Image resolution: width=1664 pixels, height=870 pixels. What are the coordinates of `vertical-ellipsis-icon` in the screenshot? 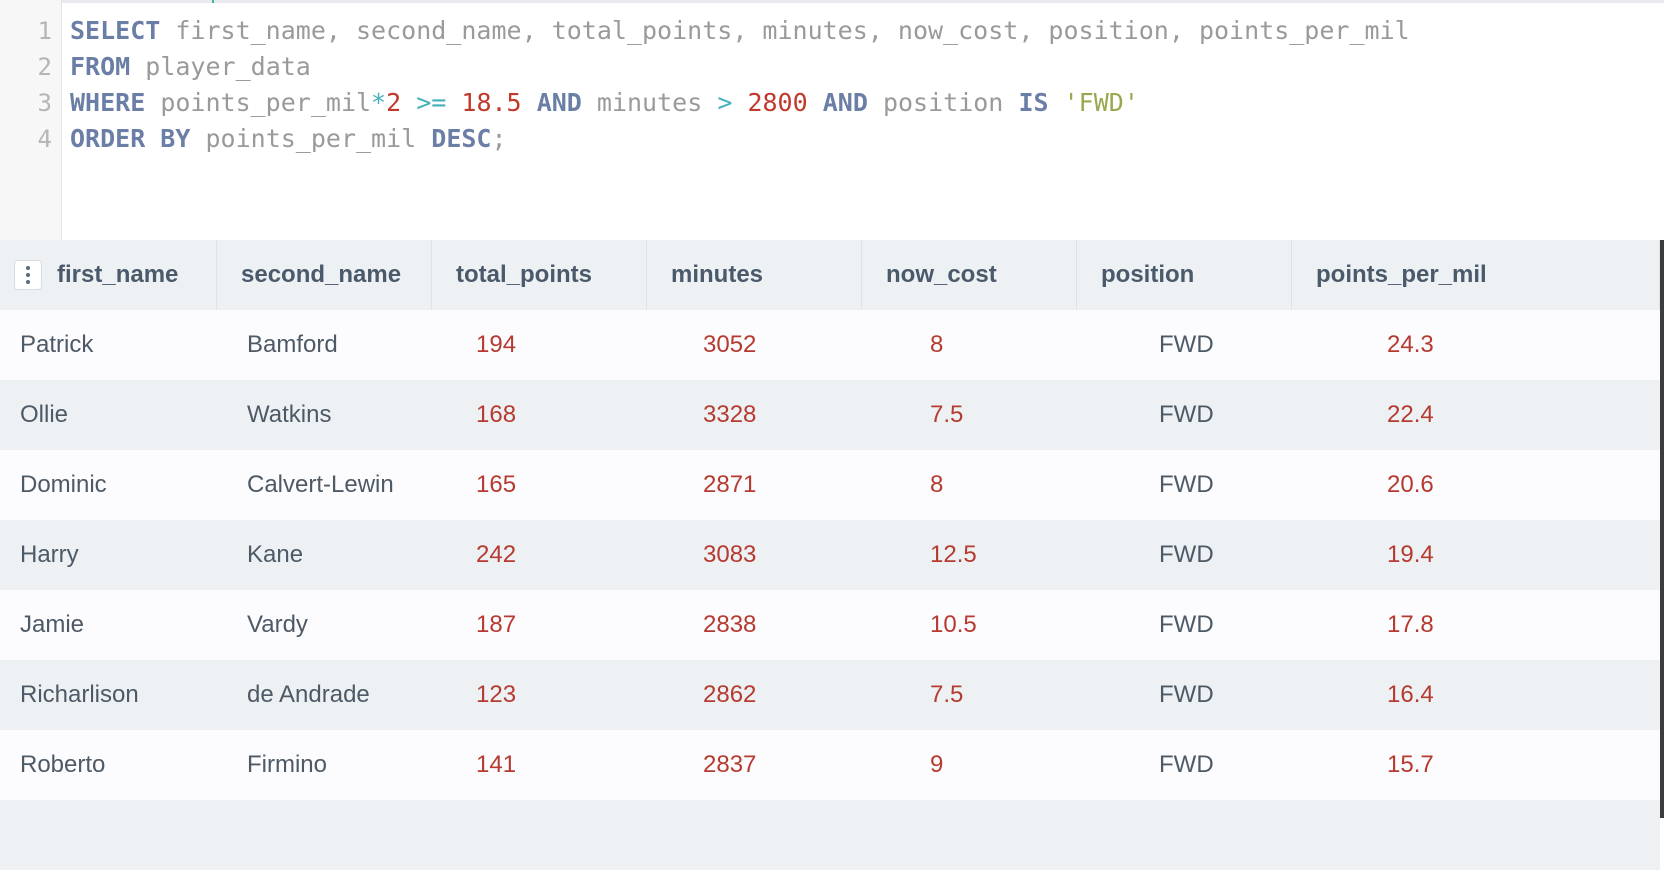 It's located at (28, 275).